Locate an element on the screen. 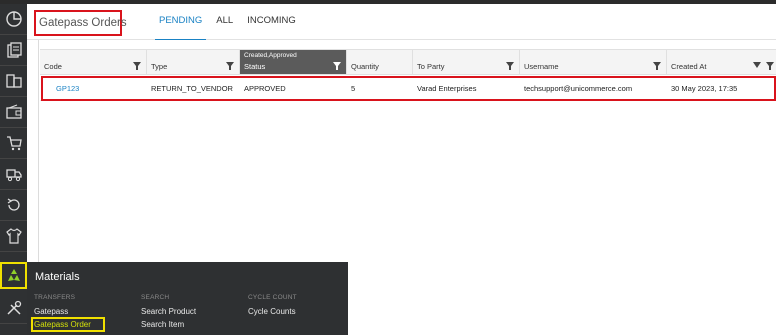 This screenshot has height=335, width=776. tab-all: ALL is located at coordinates (224, 22).